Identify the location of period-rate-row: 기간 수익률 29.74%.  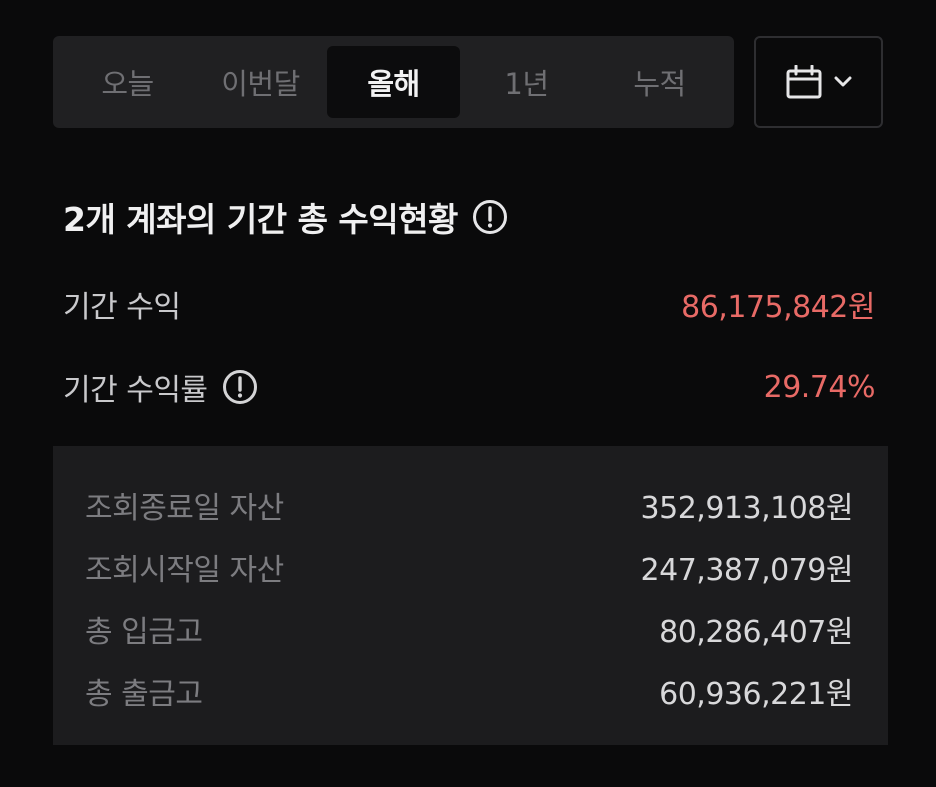
(469, 387).